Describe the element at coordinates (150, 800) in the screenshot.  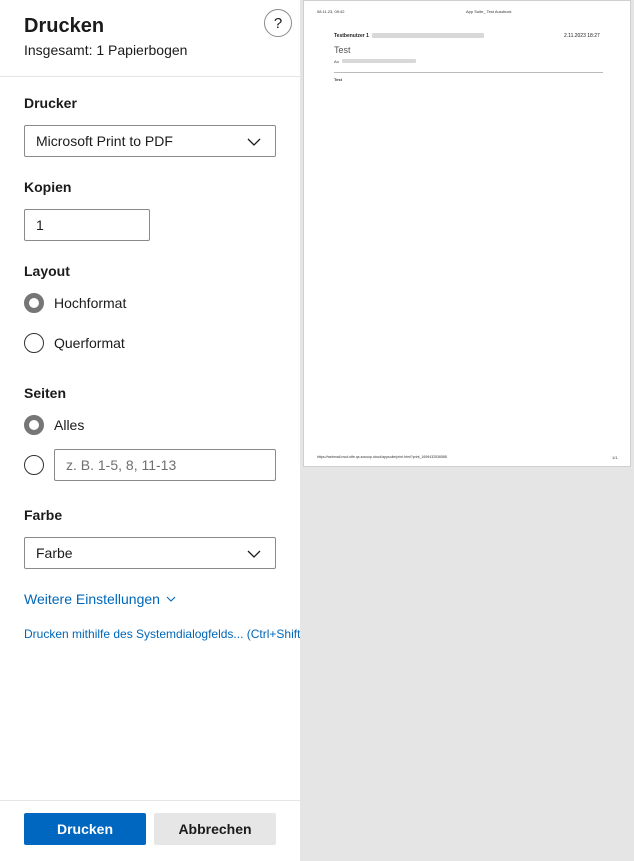
I see `footer-divider` at that location.